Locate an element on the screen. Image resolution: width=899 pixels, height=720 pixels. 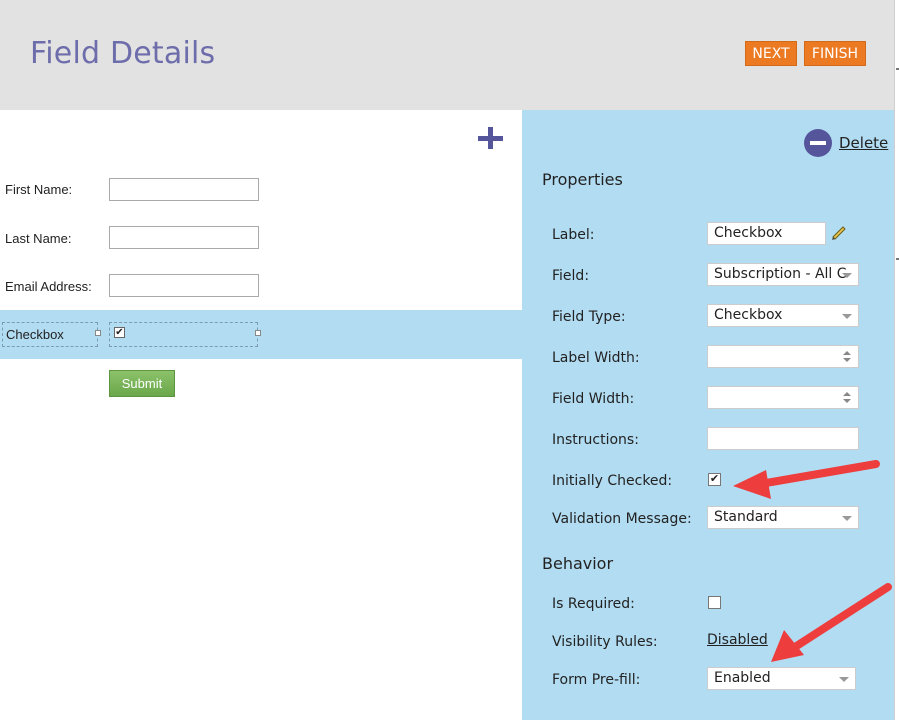
annotation-arrows is located at coordinates (812, 561).